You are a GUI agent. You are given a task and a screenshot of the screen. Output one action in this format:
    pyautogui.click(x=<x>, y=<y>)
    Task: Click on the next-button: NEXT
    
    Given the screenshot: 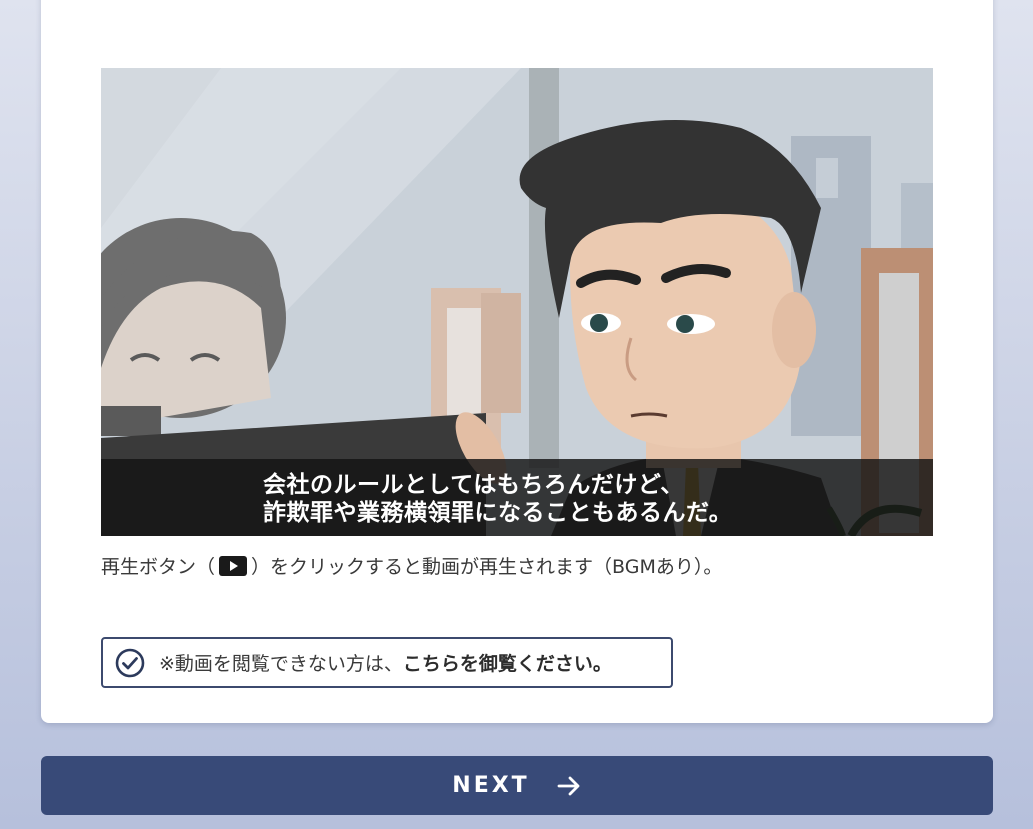 What is the action you would take?
    pyautogui.click(x=517, y=785)
    